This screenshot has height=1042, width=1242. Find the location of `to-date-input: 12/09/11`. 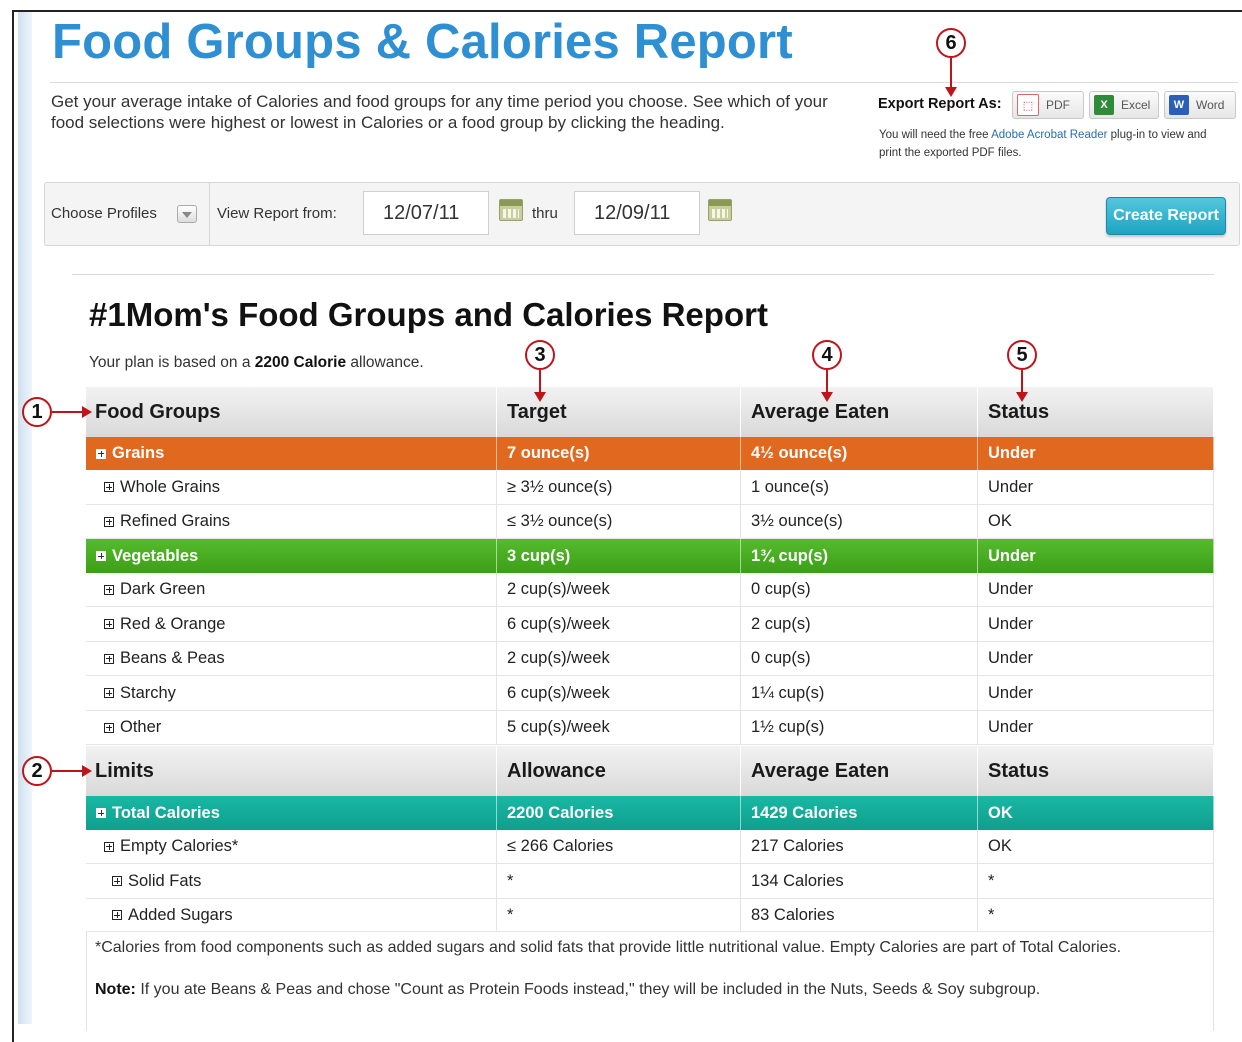

to-date-input: 12/09/11 is located at coordinates (637, 213).